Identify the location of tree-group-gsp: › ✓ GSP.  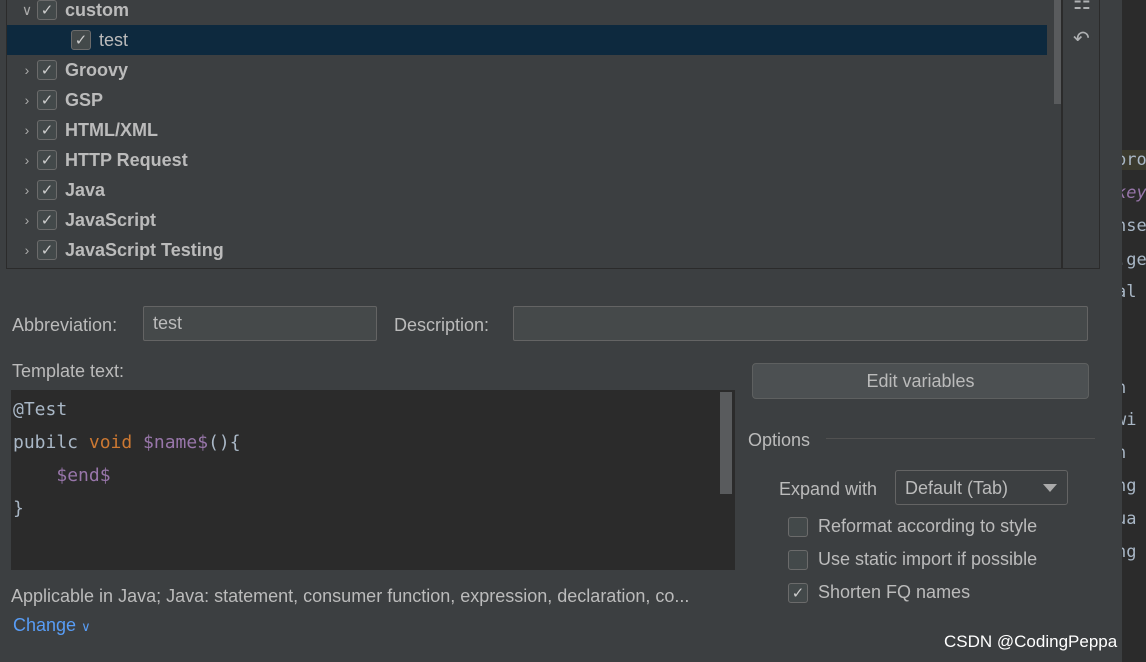
(527, 100).